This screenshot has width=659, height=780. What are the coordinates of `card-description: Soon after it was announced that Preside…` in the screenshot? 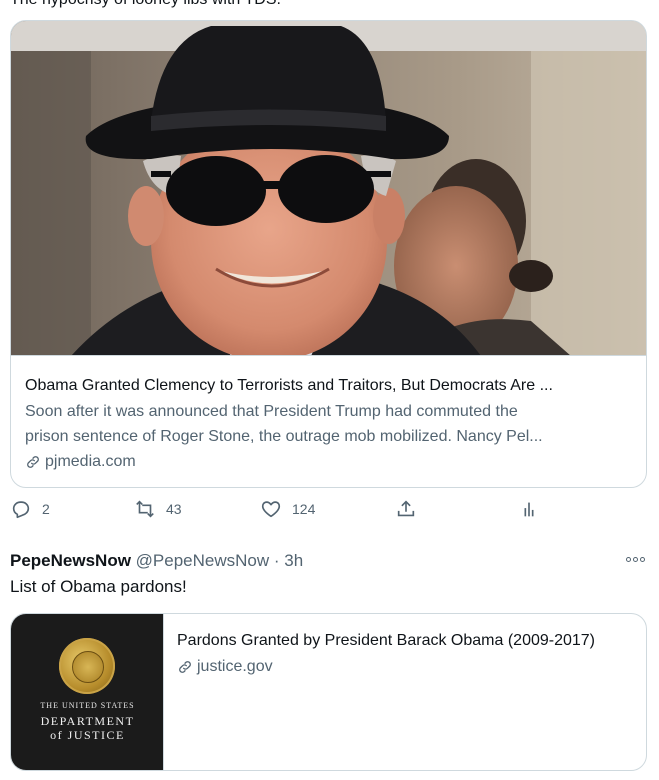 It's located at (329, 424).